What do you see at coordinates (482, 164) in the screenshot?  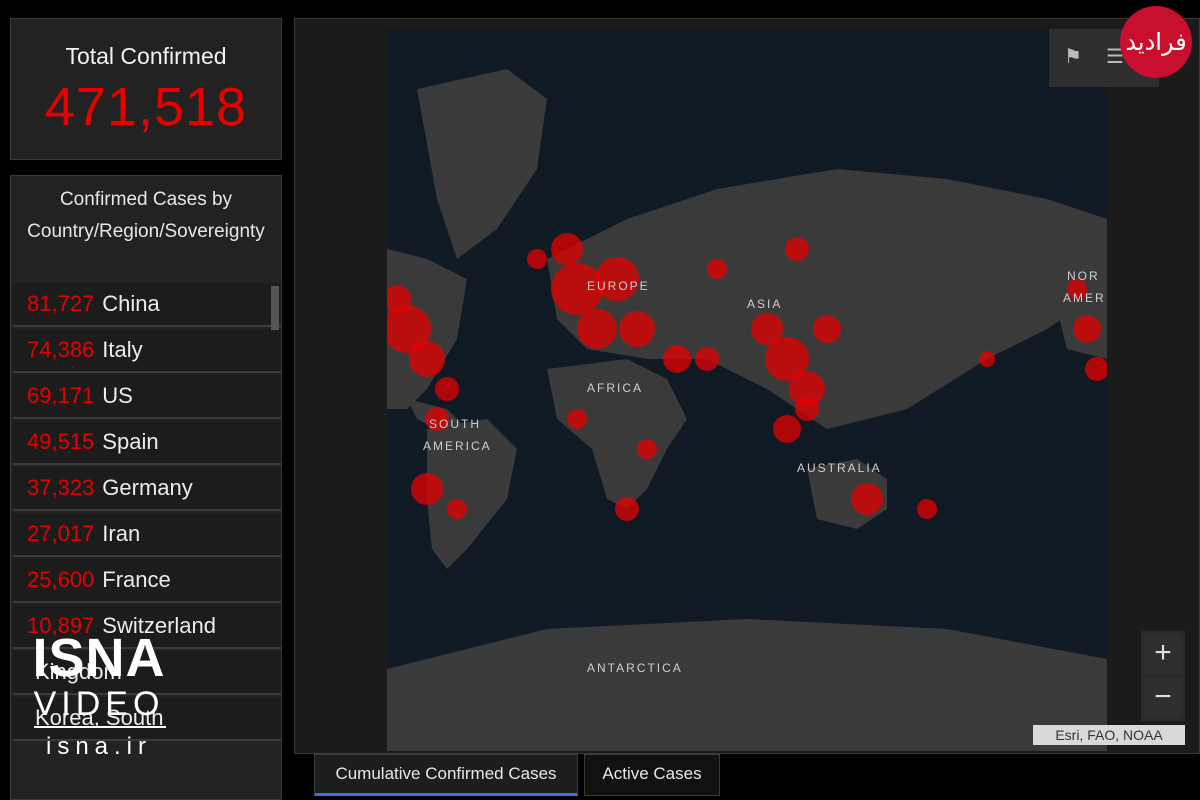 I see `greenland-shape` at bounding box center [482, 164].